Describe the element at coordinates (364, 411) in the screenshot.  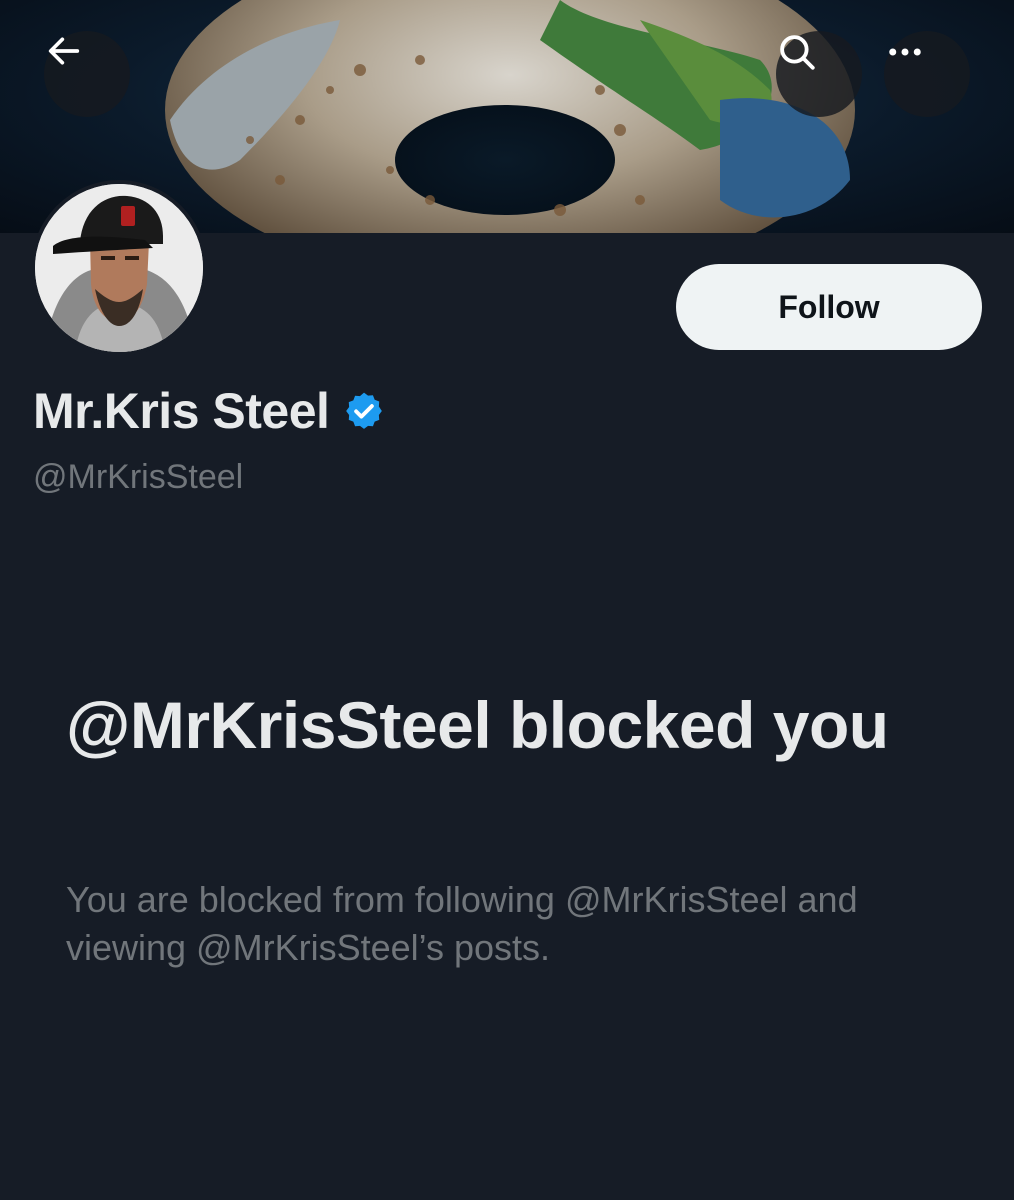
I see `verified-badge-icon` at that location.